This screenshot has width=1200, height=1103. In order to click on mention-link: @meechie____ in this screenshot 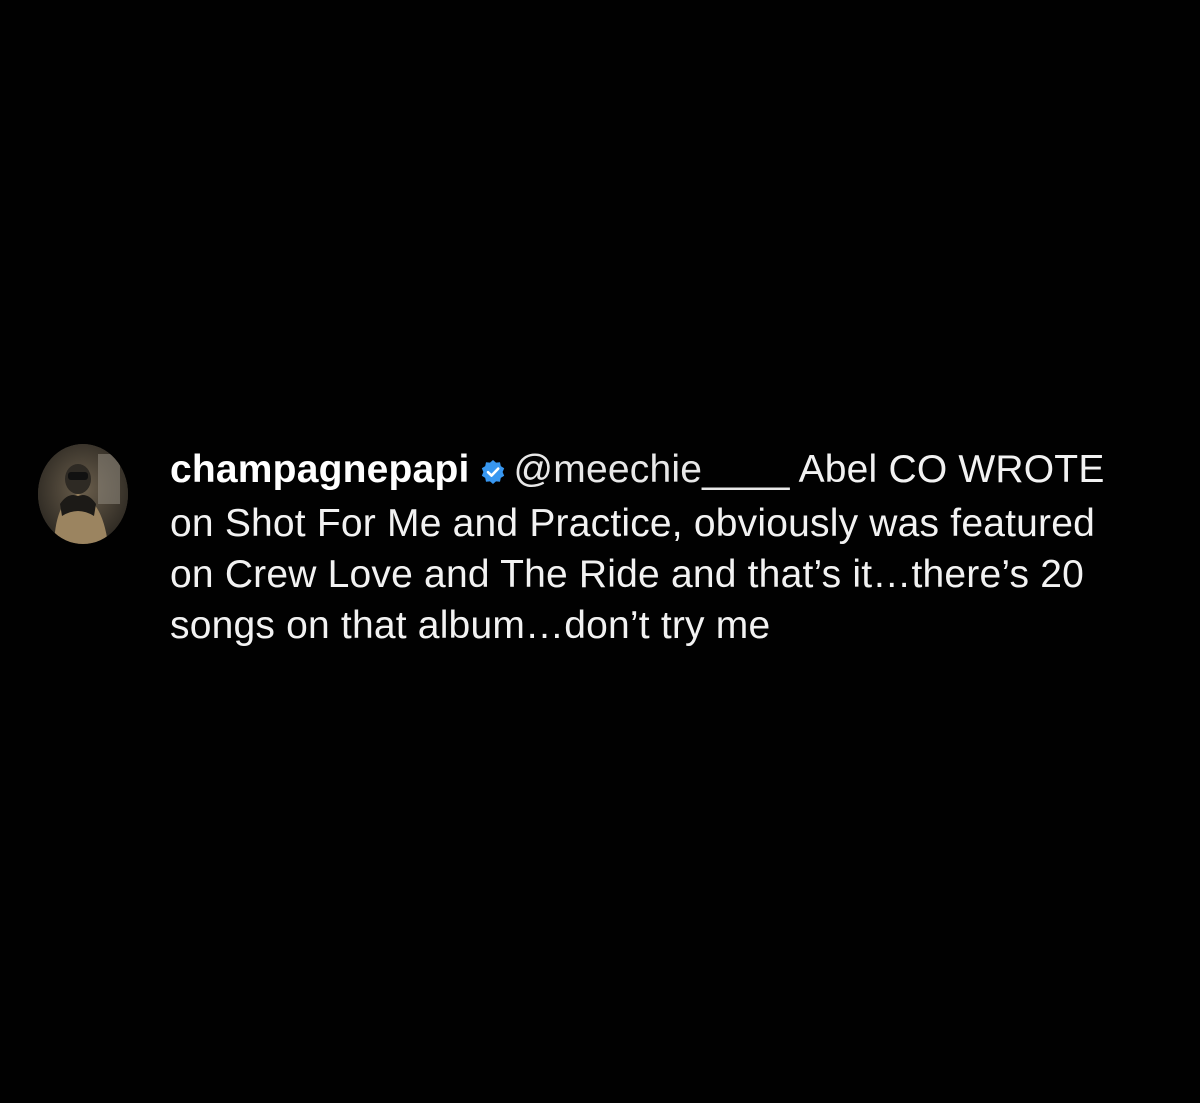, I will do `click(652, 469)`.